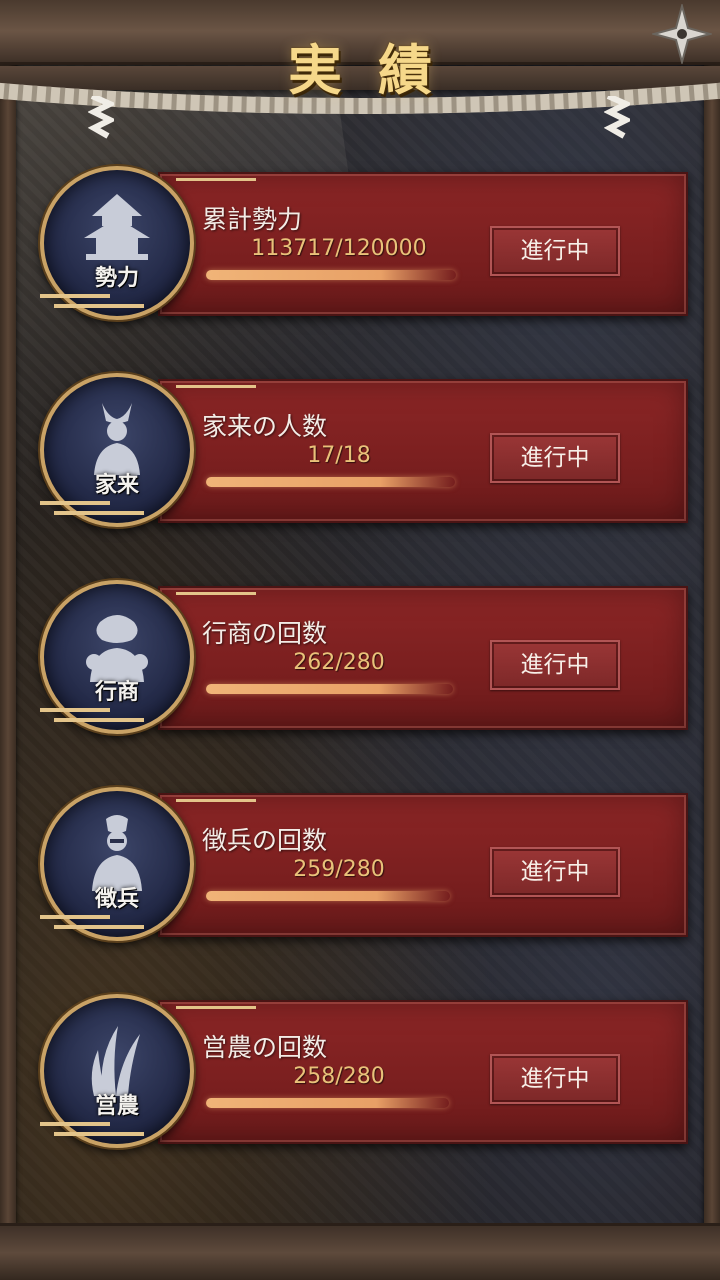 Image resolution: width=720 pixels, height=1280 pixels. Describe the element at coordinates (339, 455) in the screenshot. I see `achievement-progress-text: 17/18` at that location.